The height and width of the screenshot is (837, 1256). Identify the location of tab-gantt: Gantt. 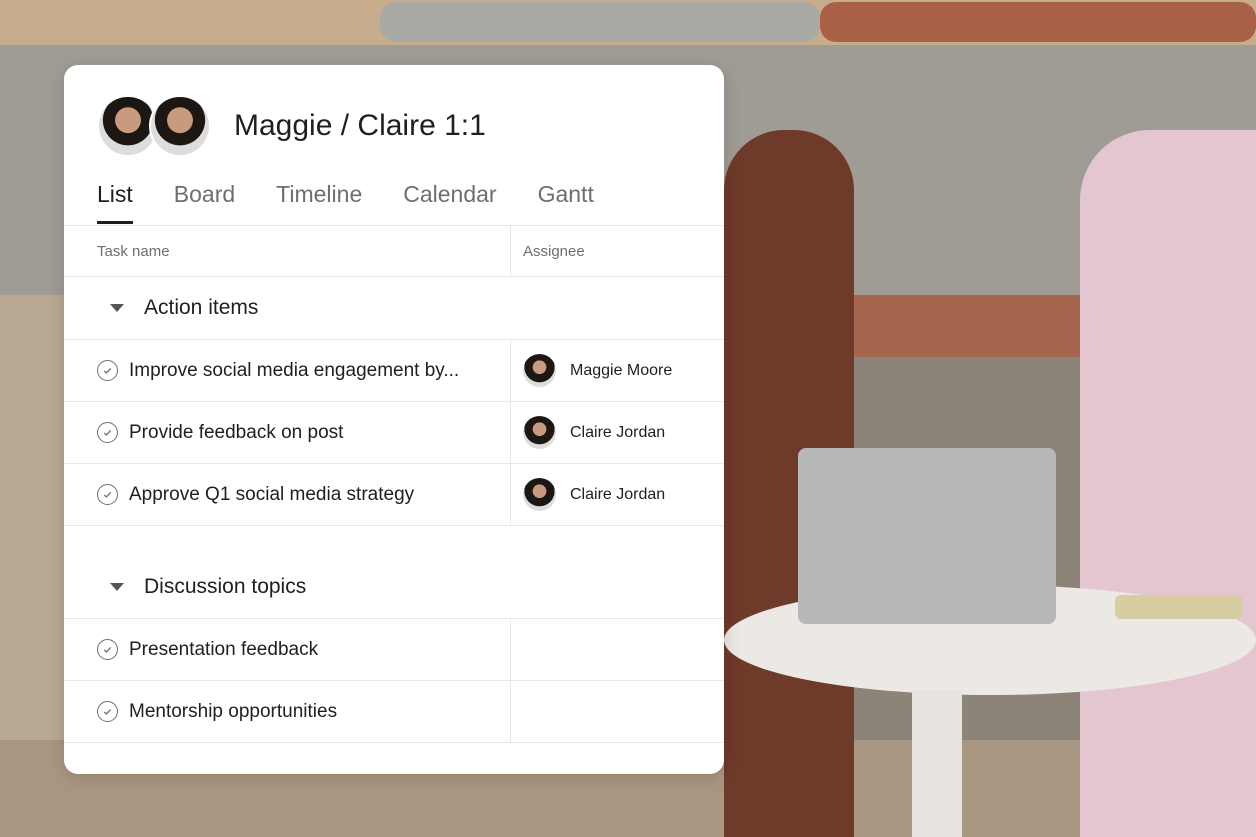
(566, 202).